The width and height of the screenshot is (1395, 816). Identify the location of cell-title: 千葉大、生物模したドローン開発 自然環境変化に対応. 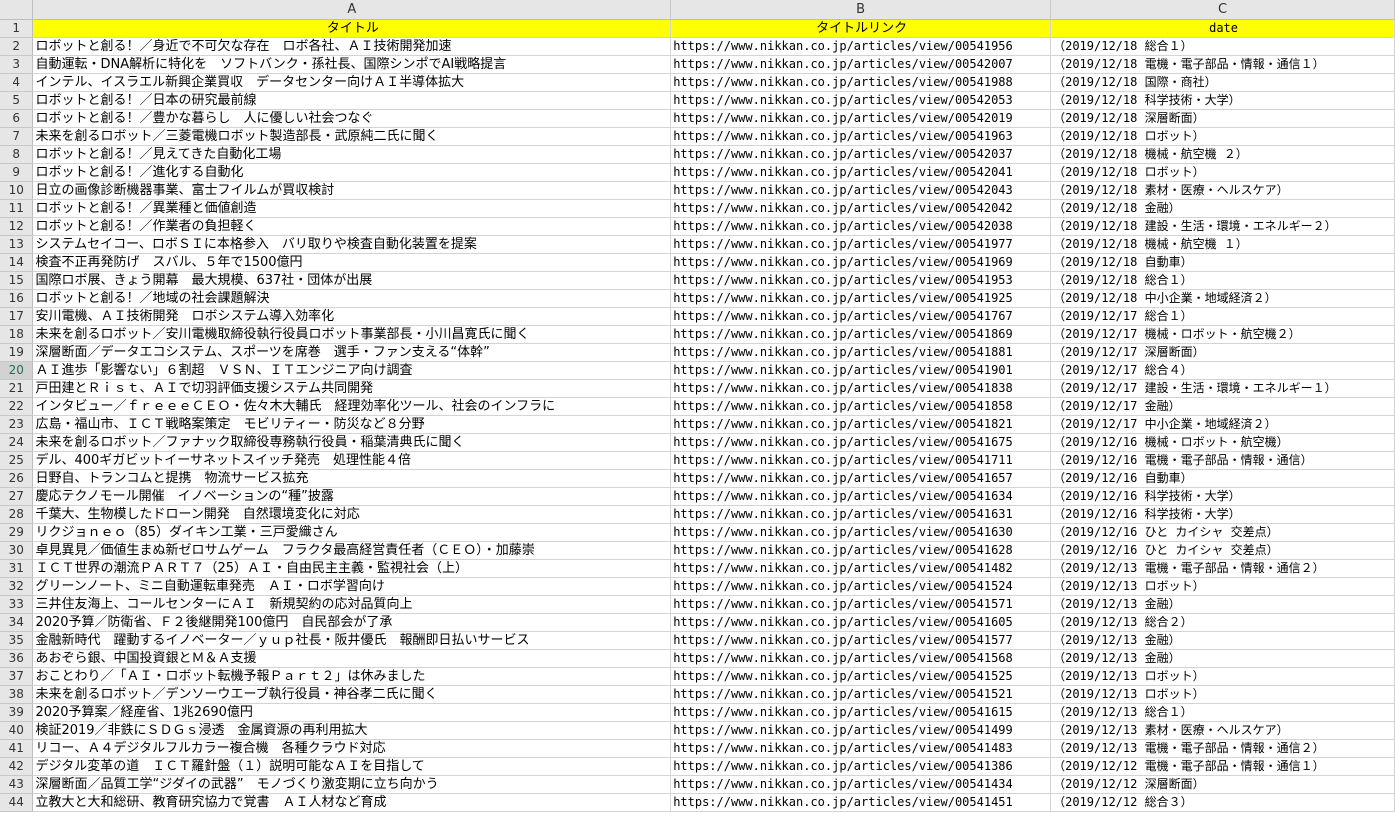
(352, 514).